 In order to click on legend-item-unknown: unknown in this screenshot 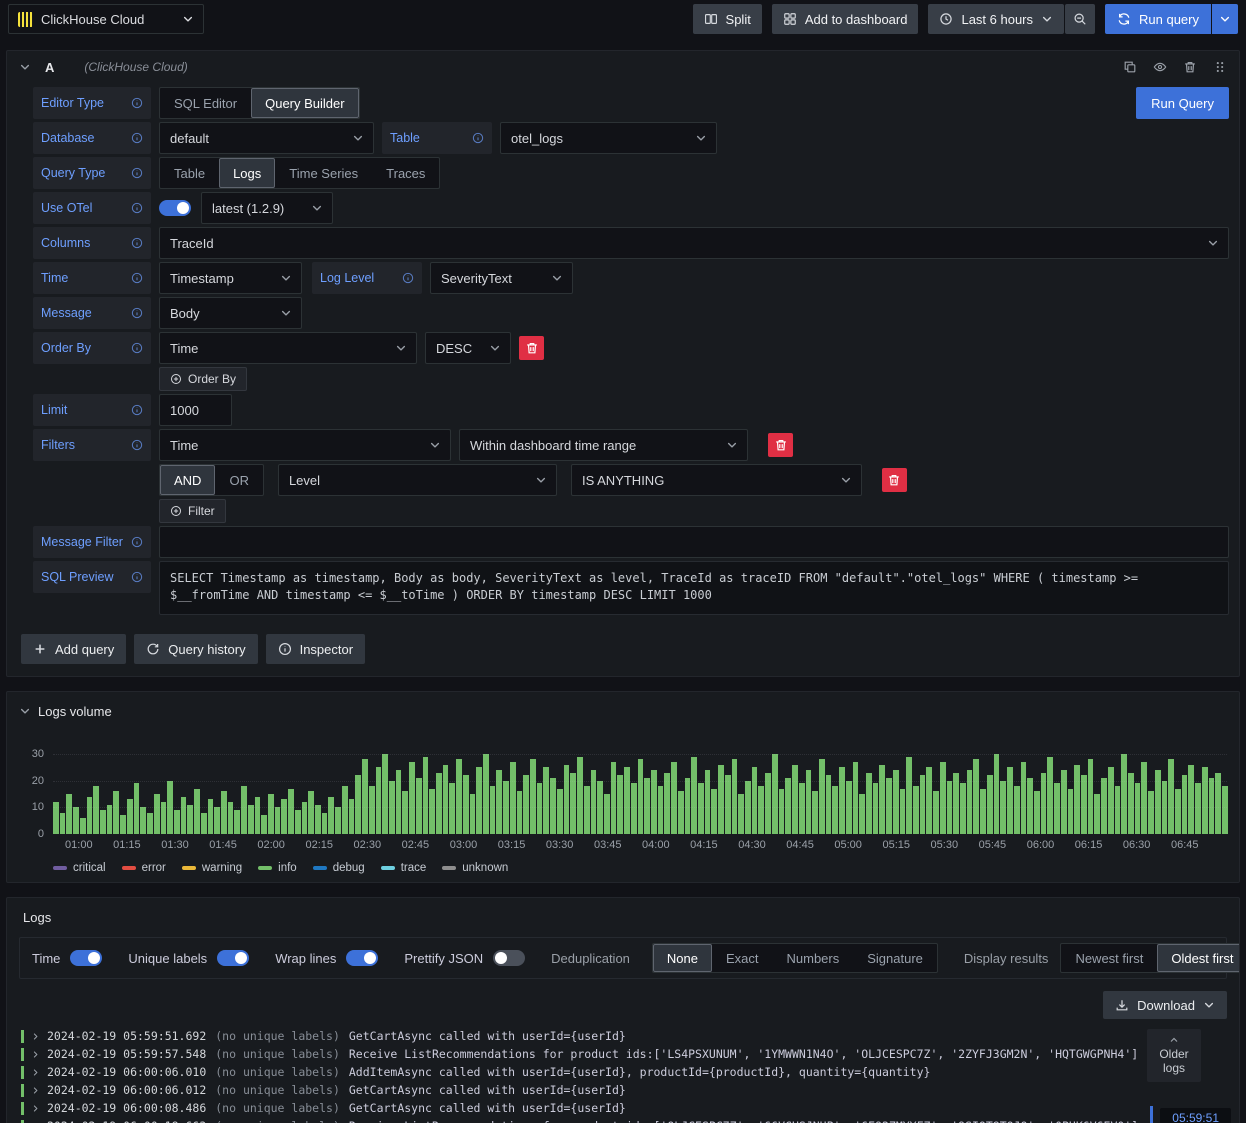, I will do `click(475, 868)`.